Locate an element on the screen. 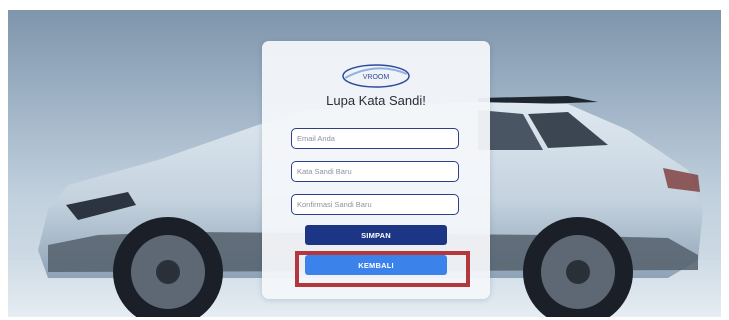 This screenshot has height=320, width=729. logo-text: VROOM is located at coordinates (376, 77).